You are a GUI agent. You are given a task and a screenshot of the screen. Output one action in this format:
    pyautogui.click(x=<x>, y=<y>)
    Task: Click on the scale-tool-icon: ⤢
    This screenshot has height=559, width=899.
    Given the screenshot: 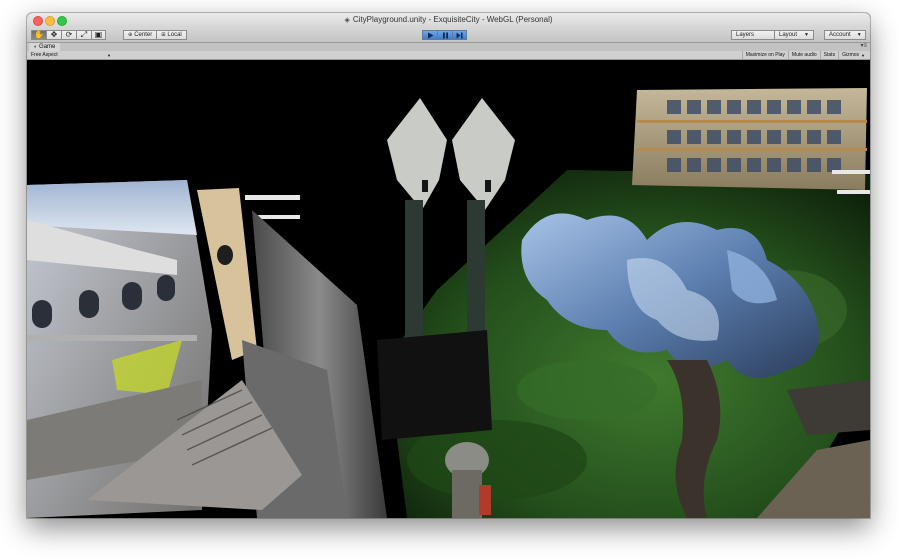 What is the action you would take?
    pyautogui.click(x=84, y=34)
    